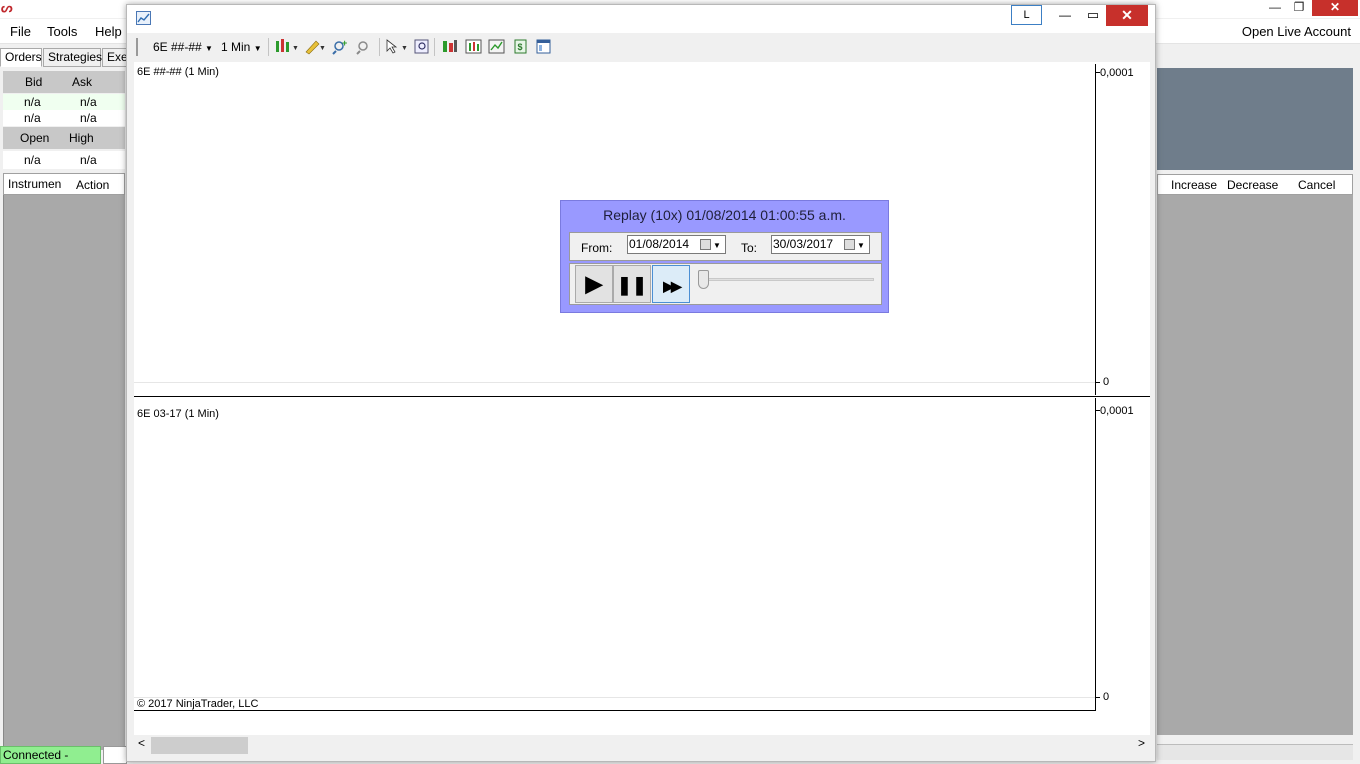 This screenshot has height=764, width=1360. I want to click on drawing-tool-icon: ▼, so click(314, 46).